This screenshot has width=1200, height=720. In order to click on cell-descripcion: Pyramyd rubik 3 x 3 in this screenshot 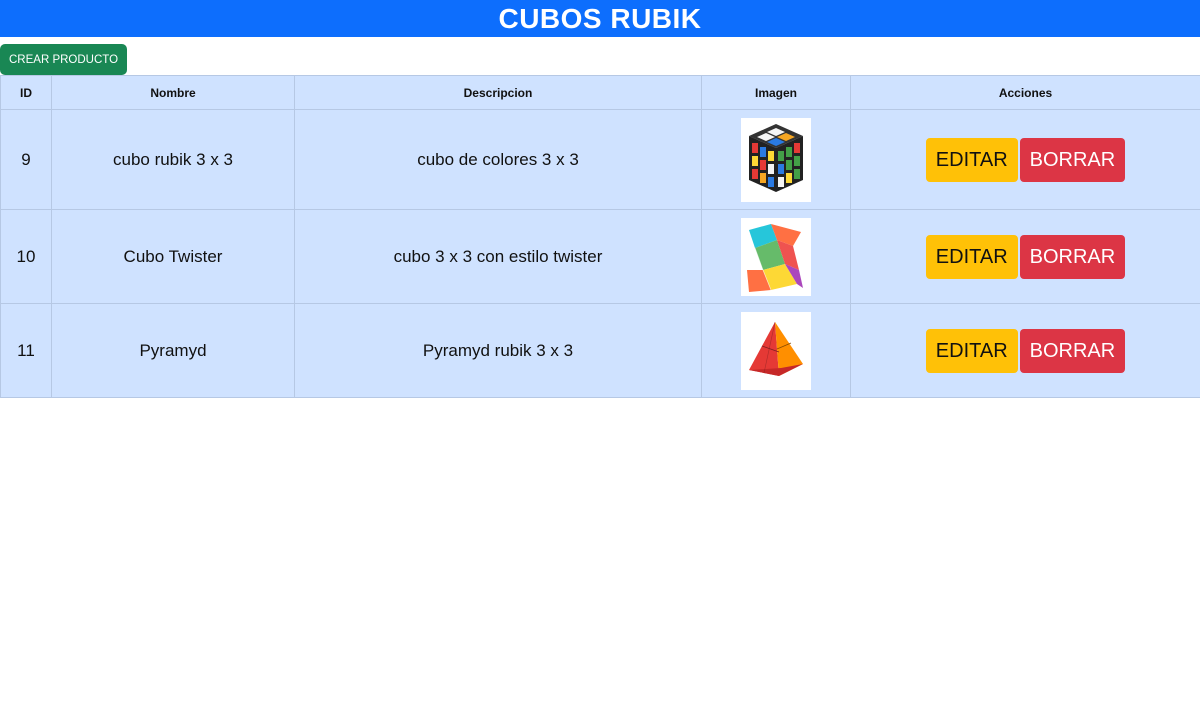, I will do `click(498, 350)`.